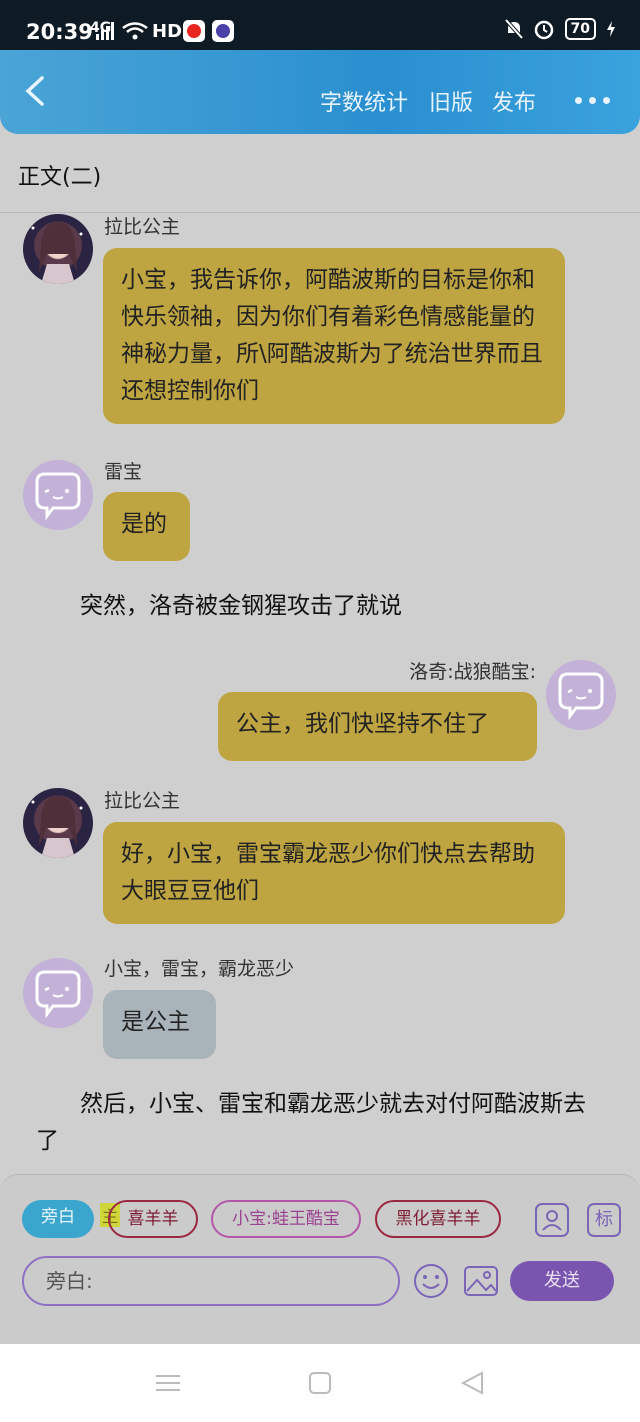 Image resolution: width=640 pixels, height=1422 pixels. I want to click on tag-button: 标, so click(604, 1220).